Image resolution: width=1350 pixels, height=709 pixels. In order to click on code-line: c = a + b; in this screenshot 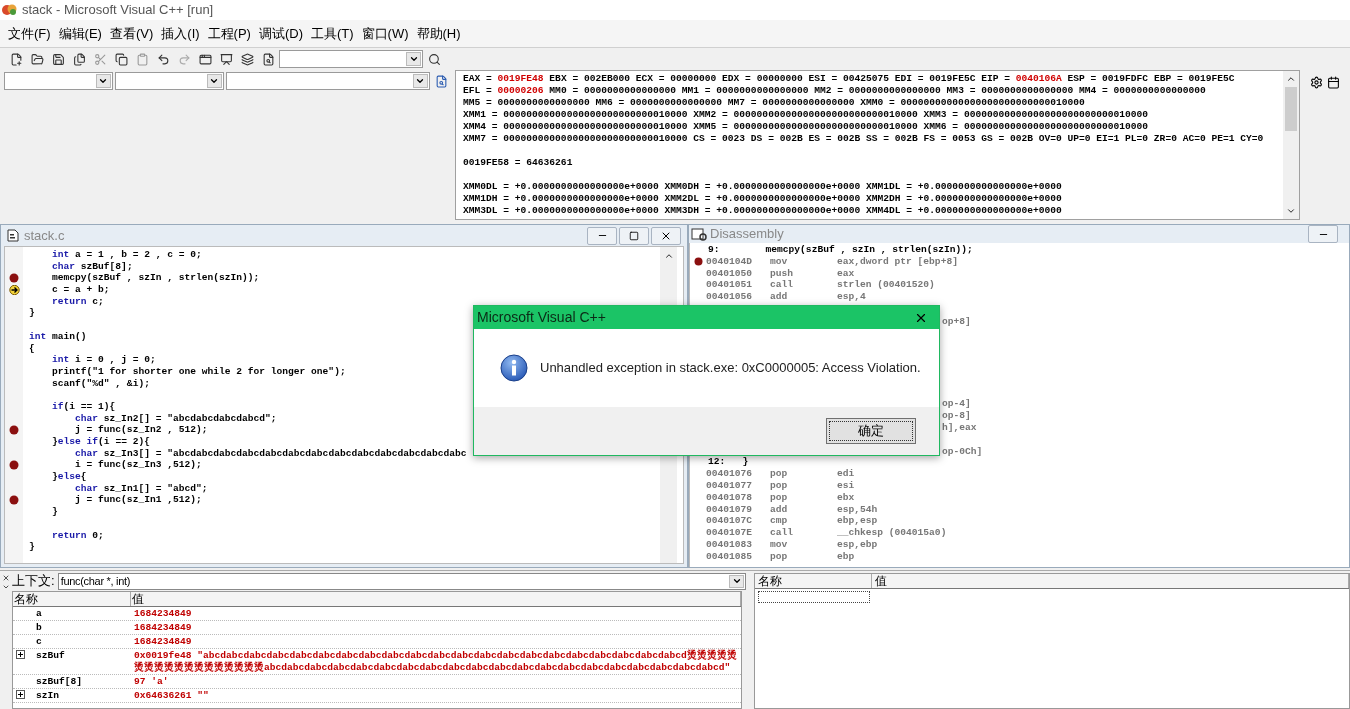, I will do `click(80, 290)`.